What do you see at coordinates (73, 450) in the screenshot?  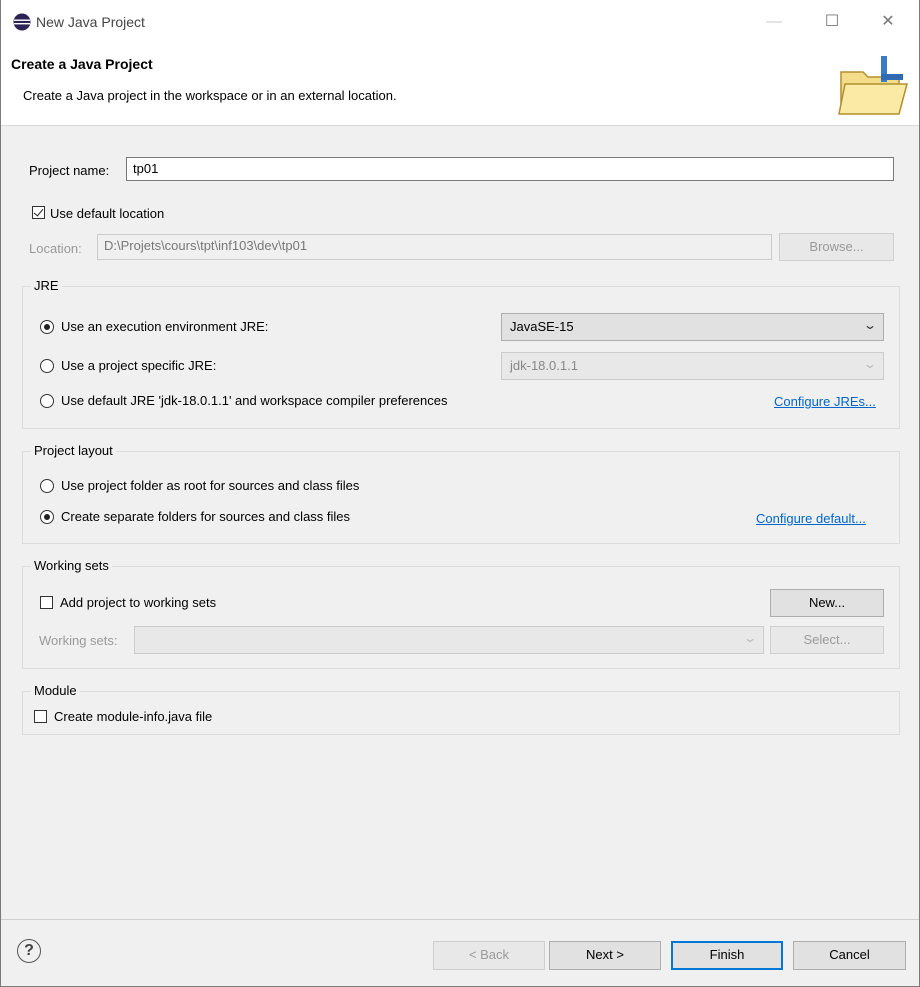 I see `project-layout-group-title: Project layout` at bounding box center [73, 450].